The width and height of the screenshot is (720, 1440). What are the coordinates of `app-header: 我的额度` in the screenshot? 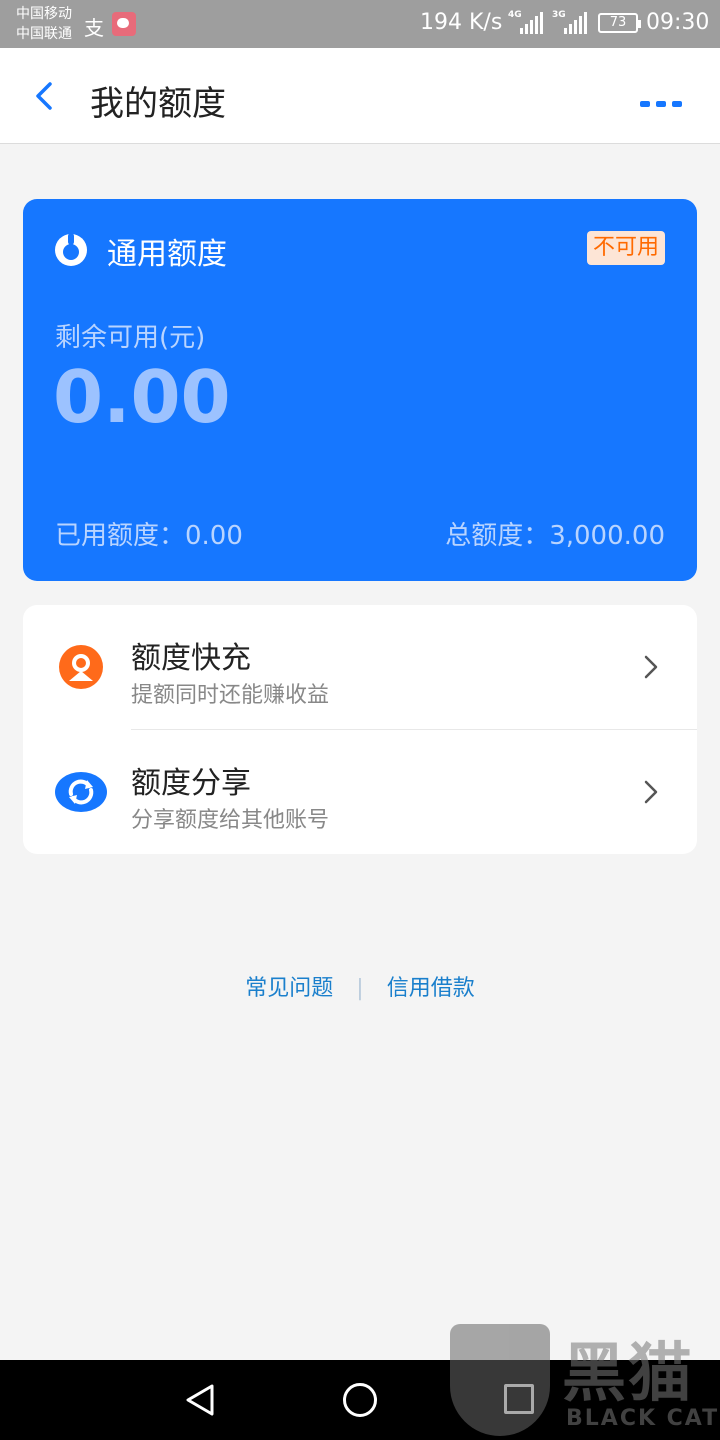 It's located at (360, 96).